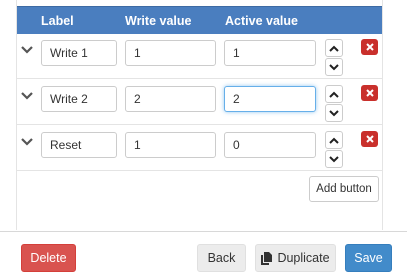 The height and width of the screenshot is (279, 407). I want to click on add-button: Add button, so click(344, 189).